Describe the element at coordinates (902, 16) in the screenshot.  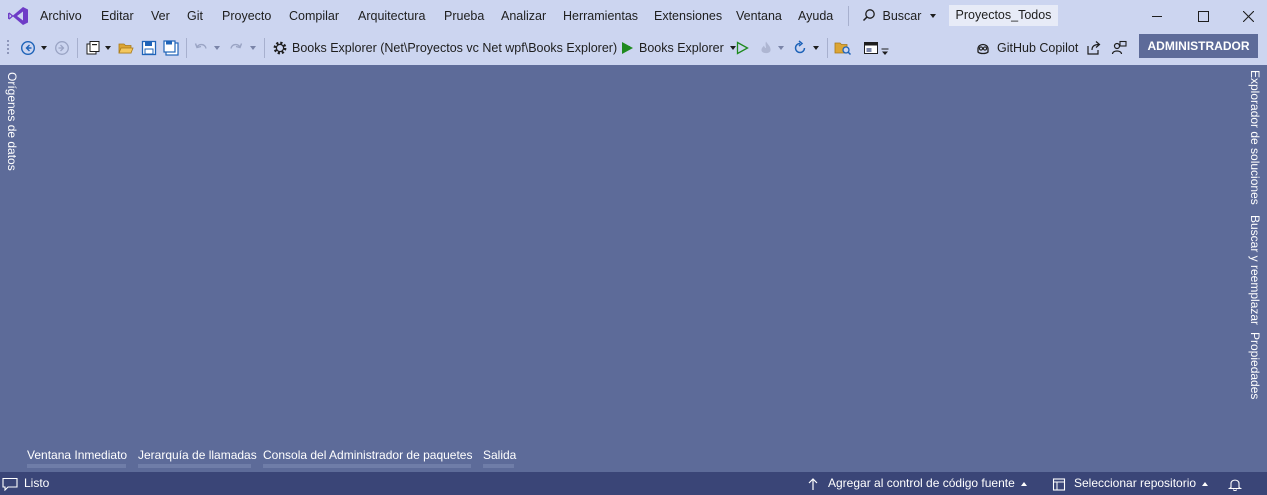
I see `search-label: Buscar` at that location.